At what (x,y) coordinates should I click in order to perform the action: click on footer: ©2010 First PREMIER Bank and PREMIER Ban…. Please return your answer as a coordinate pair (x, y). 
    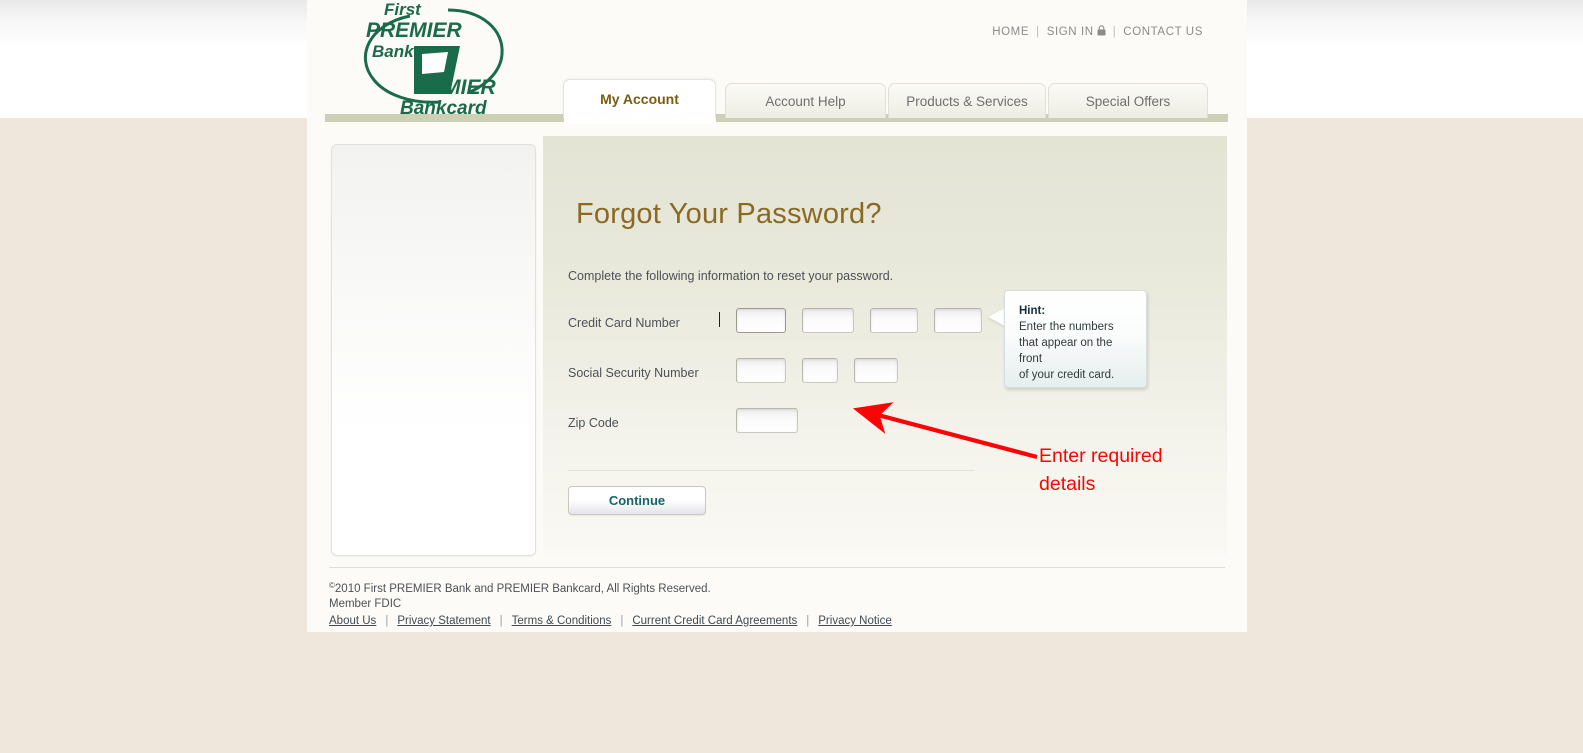
    Looking at the image, I should click on (679, 602).